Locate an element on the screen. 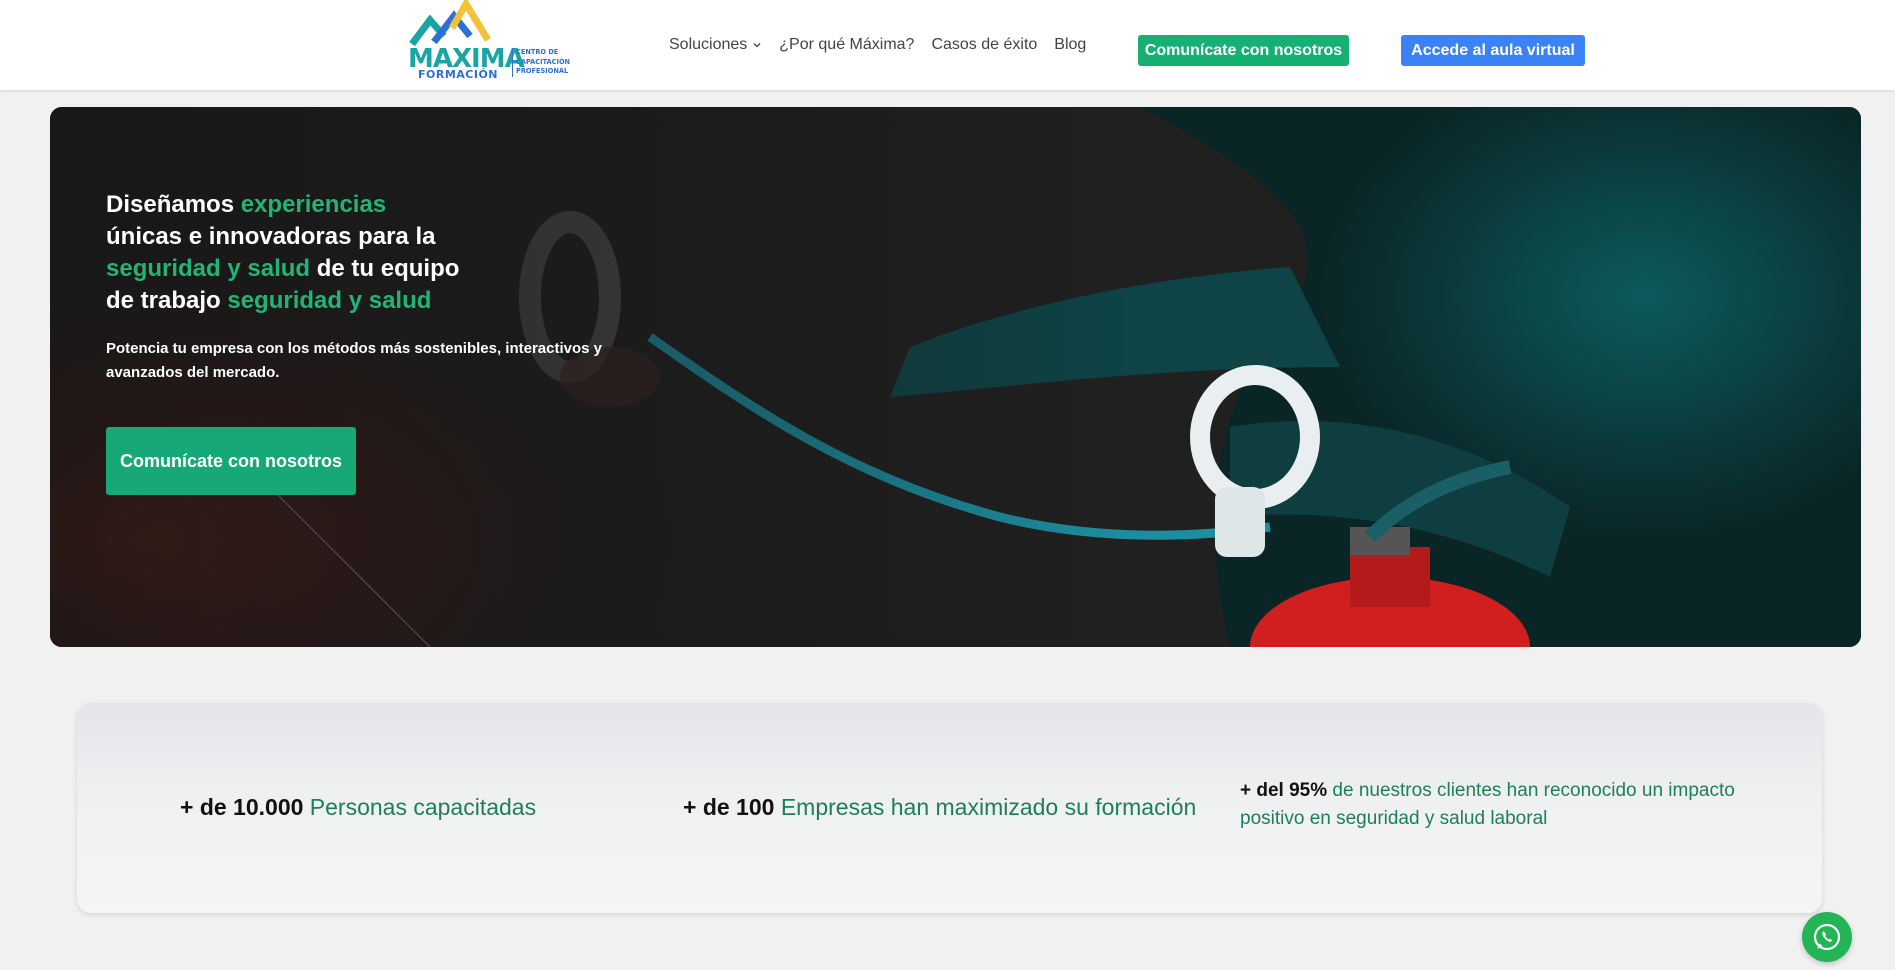 The height and width of the screenshot is (970, 1895). logo-tagline-line: CENTRO DE is located at coordinates (537, 52).